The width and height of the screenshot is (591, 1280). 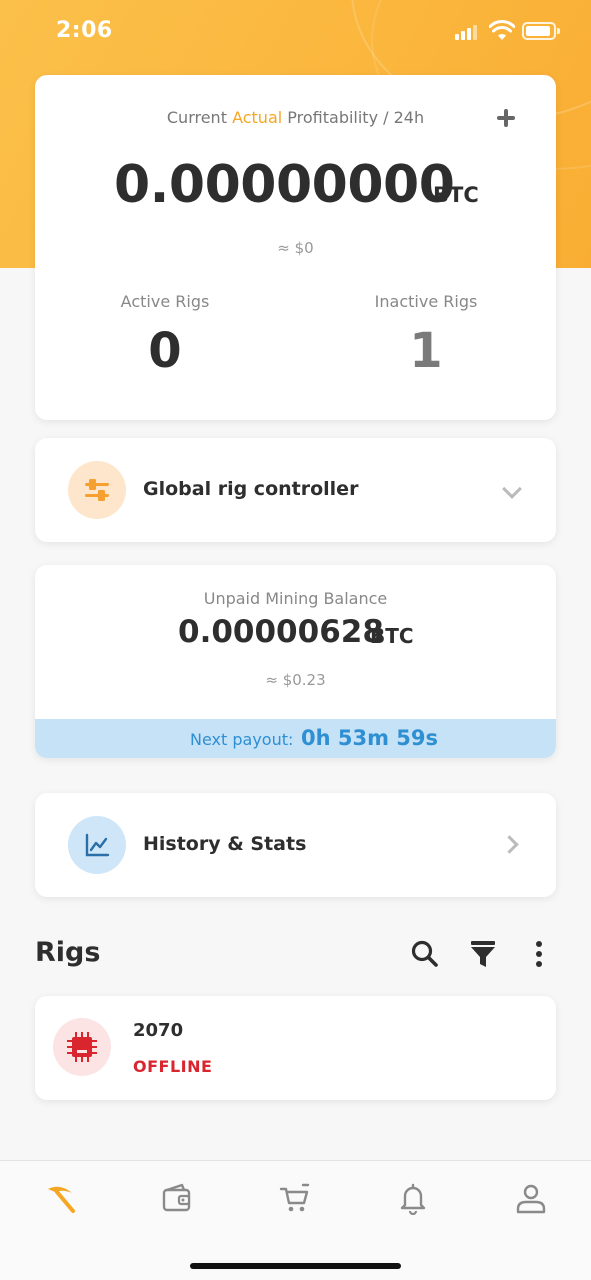 What do you see at coordinates (294, 1198) in the screenshot?
I see `cart-icon` at bounding box center [294, 1198].